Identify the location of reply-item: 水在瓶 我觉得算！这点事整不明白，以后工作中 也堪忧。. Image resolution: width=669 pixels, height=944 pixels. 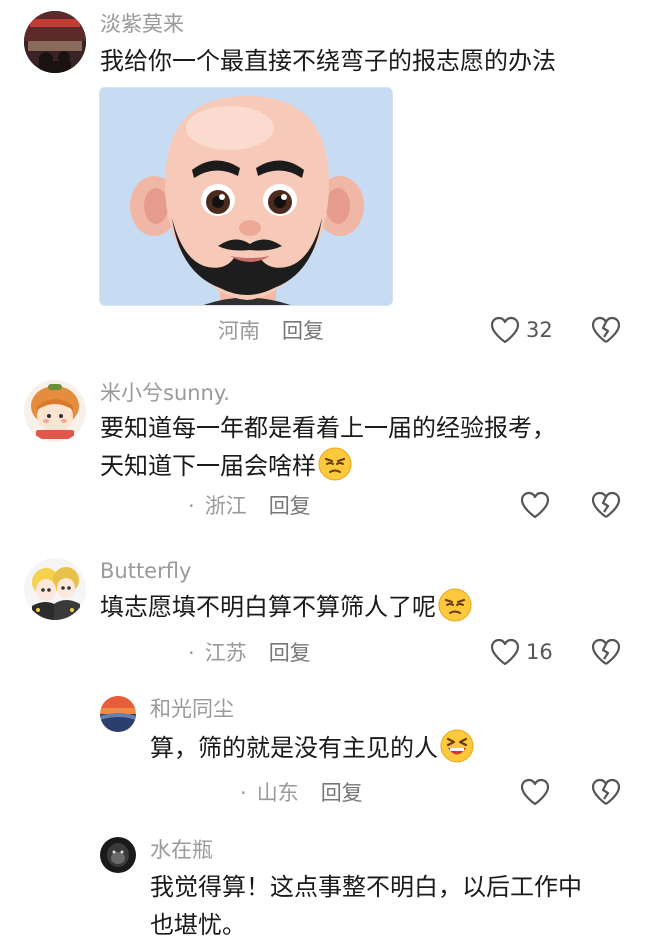
(334, 886).